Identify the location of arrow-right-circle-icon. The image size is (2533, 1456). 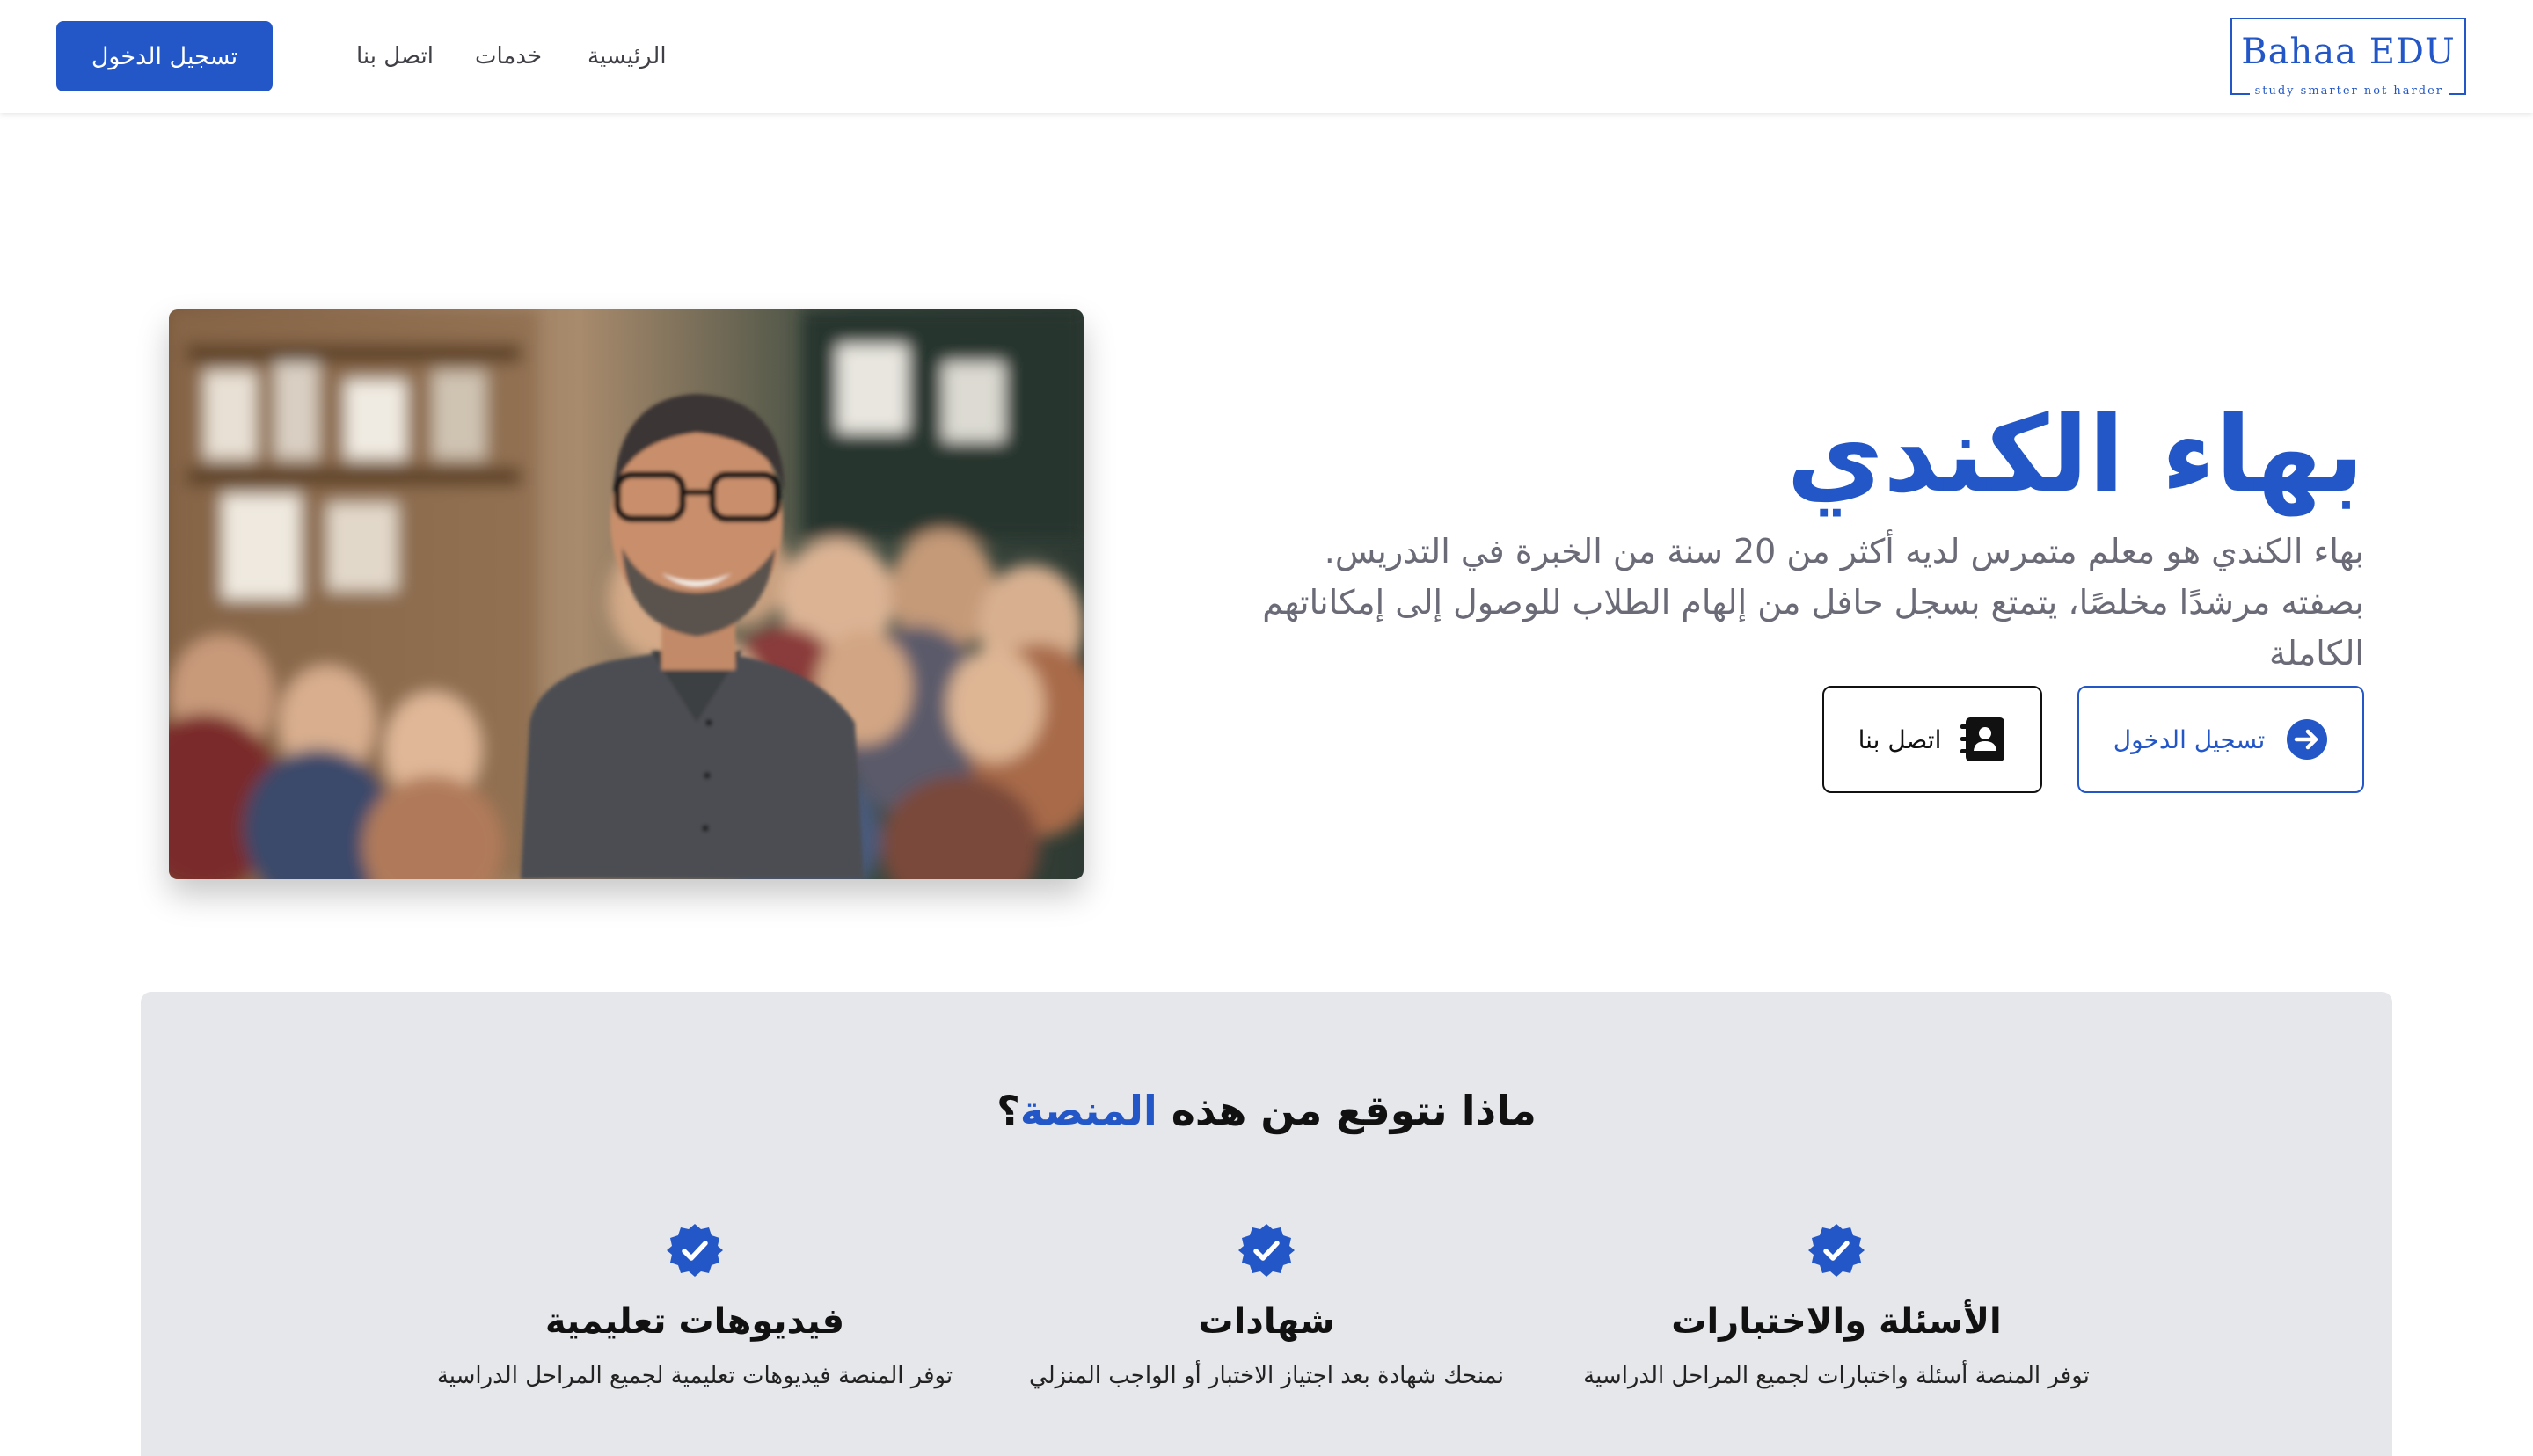
(2307, 739).